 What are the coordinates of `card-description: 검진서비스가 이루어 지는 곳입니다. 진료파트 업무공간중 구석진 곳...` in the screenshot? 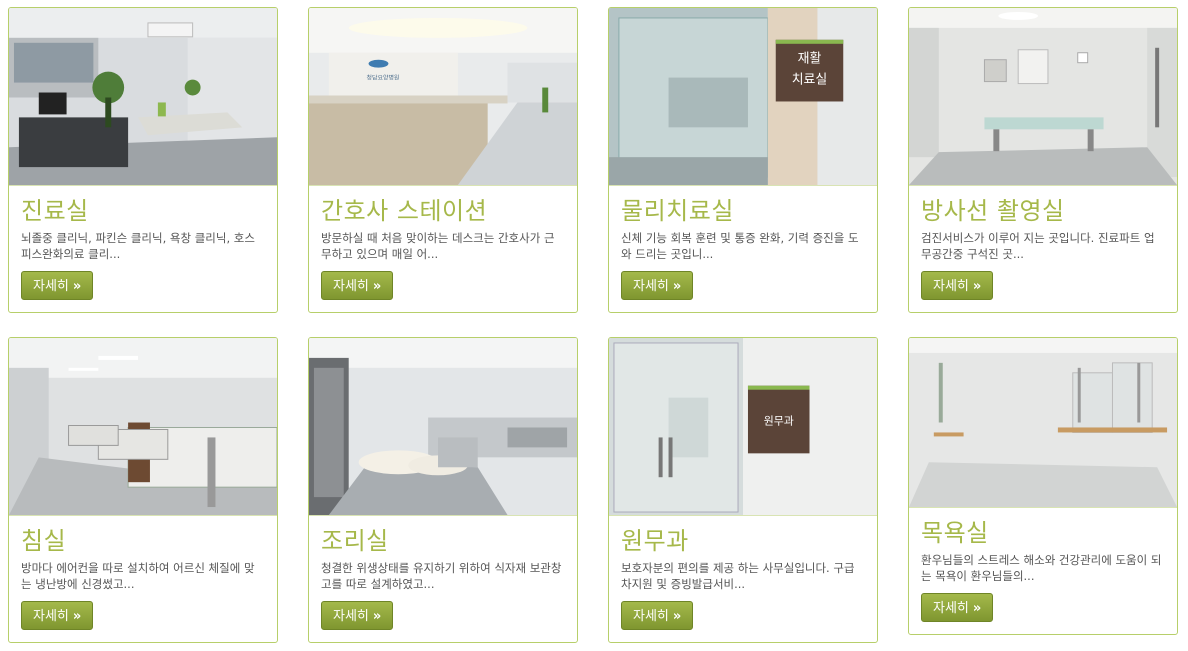 It's located at (1038, 246).